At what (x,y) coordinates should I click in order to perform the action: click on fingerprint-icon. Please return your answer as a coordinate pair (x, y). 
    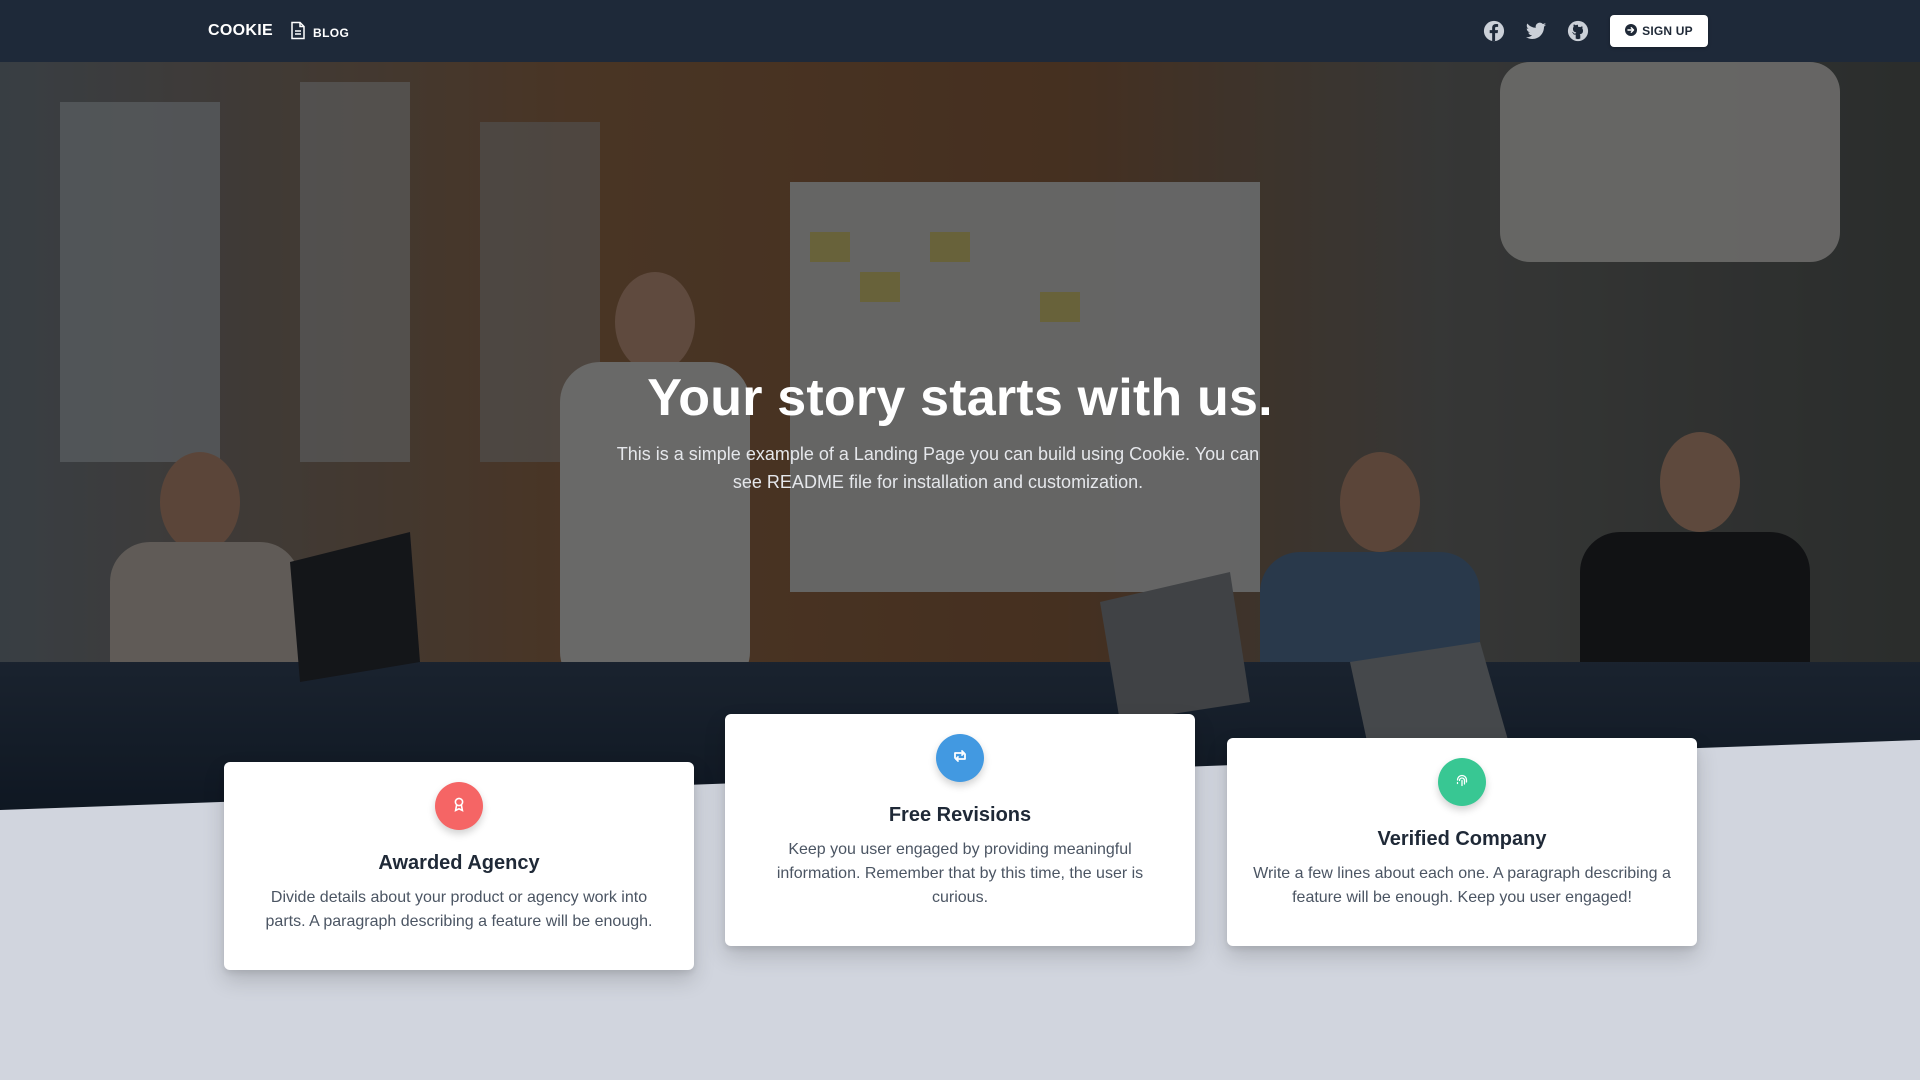
    Looking at the image, I should click on (1462, 782).